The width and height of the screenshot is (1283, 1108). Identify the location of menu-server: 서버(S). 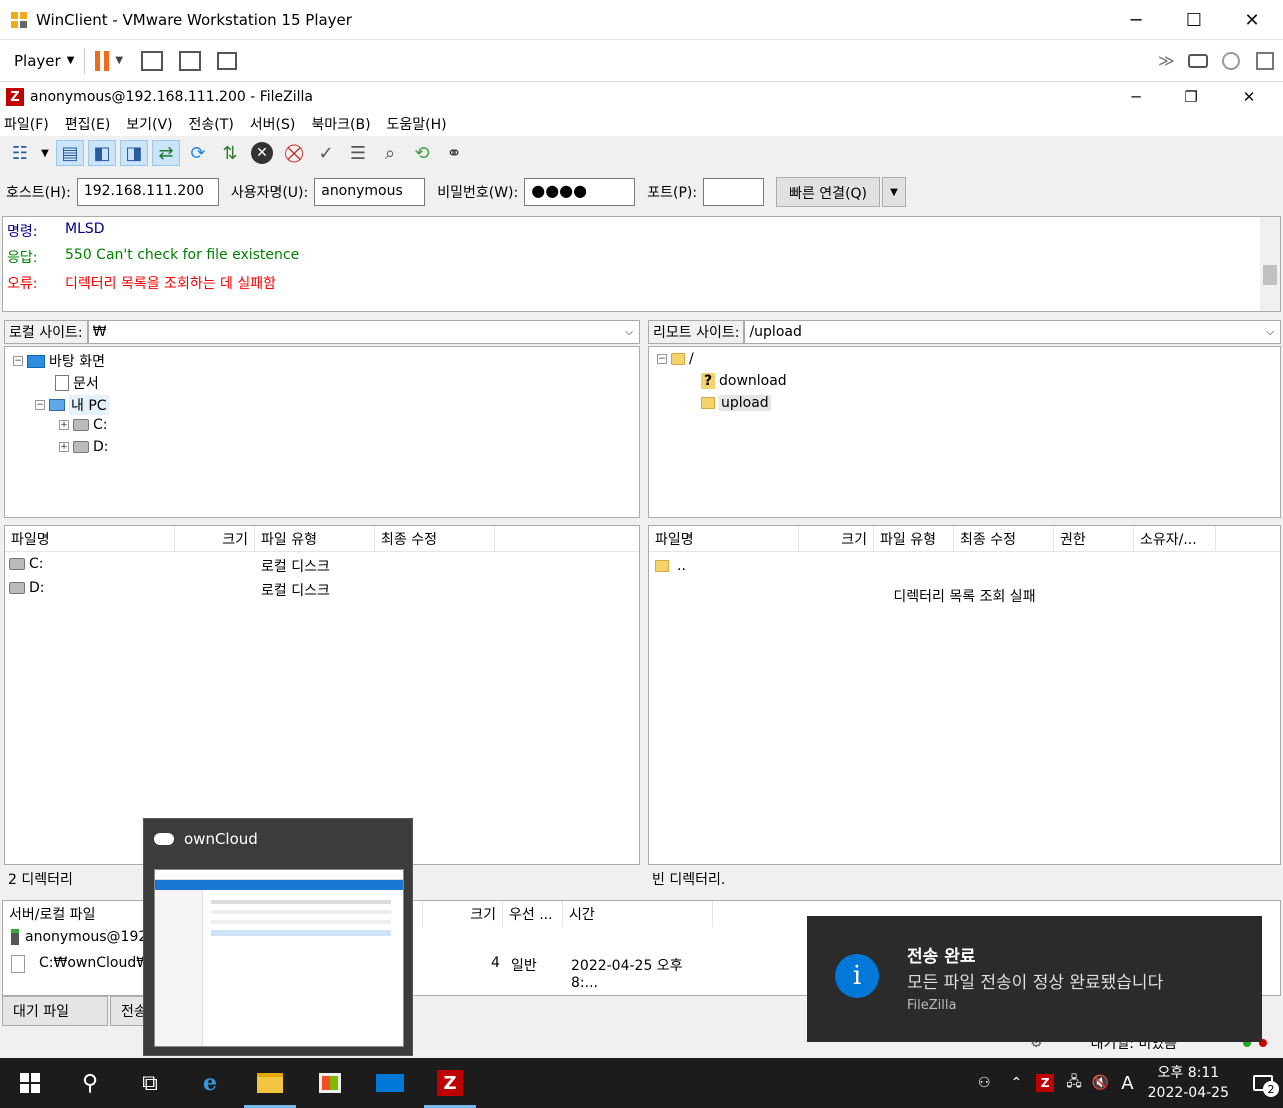
(273, 124).